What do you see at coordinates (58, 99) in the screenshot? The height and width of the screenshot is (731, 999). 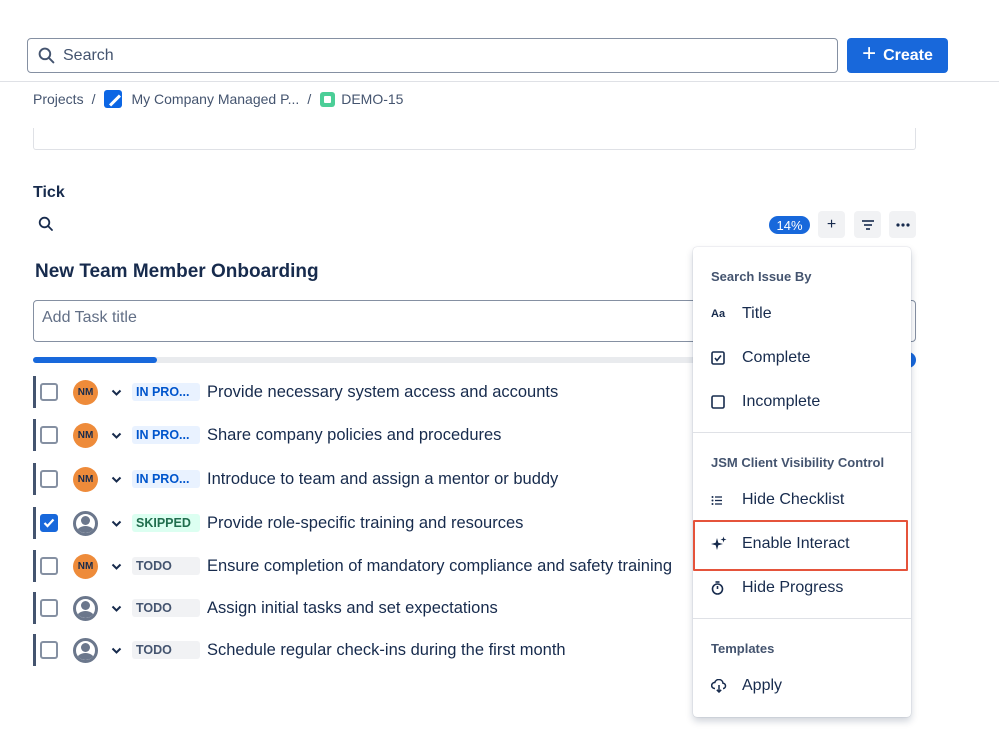 I see `breadcrumb-projects: Projects` at bounding box center [58, 99].